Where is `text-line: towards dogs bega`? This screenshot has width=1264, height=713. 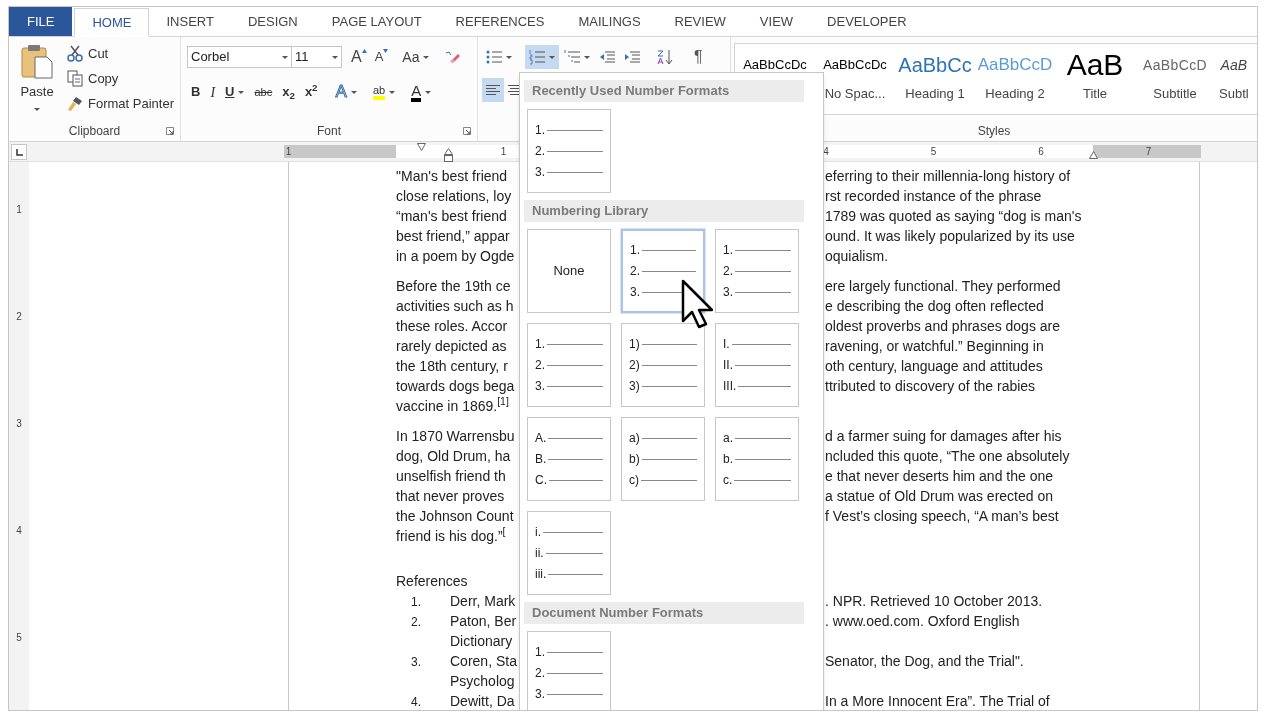 text-line: towards dogs bega is located at coordinates (455, 386).